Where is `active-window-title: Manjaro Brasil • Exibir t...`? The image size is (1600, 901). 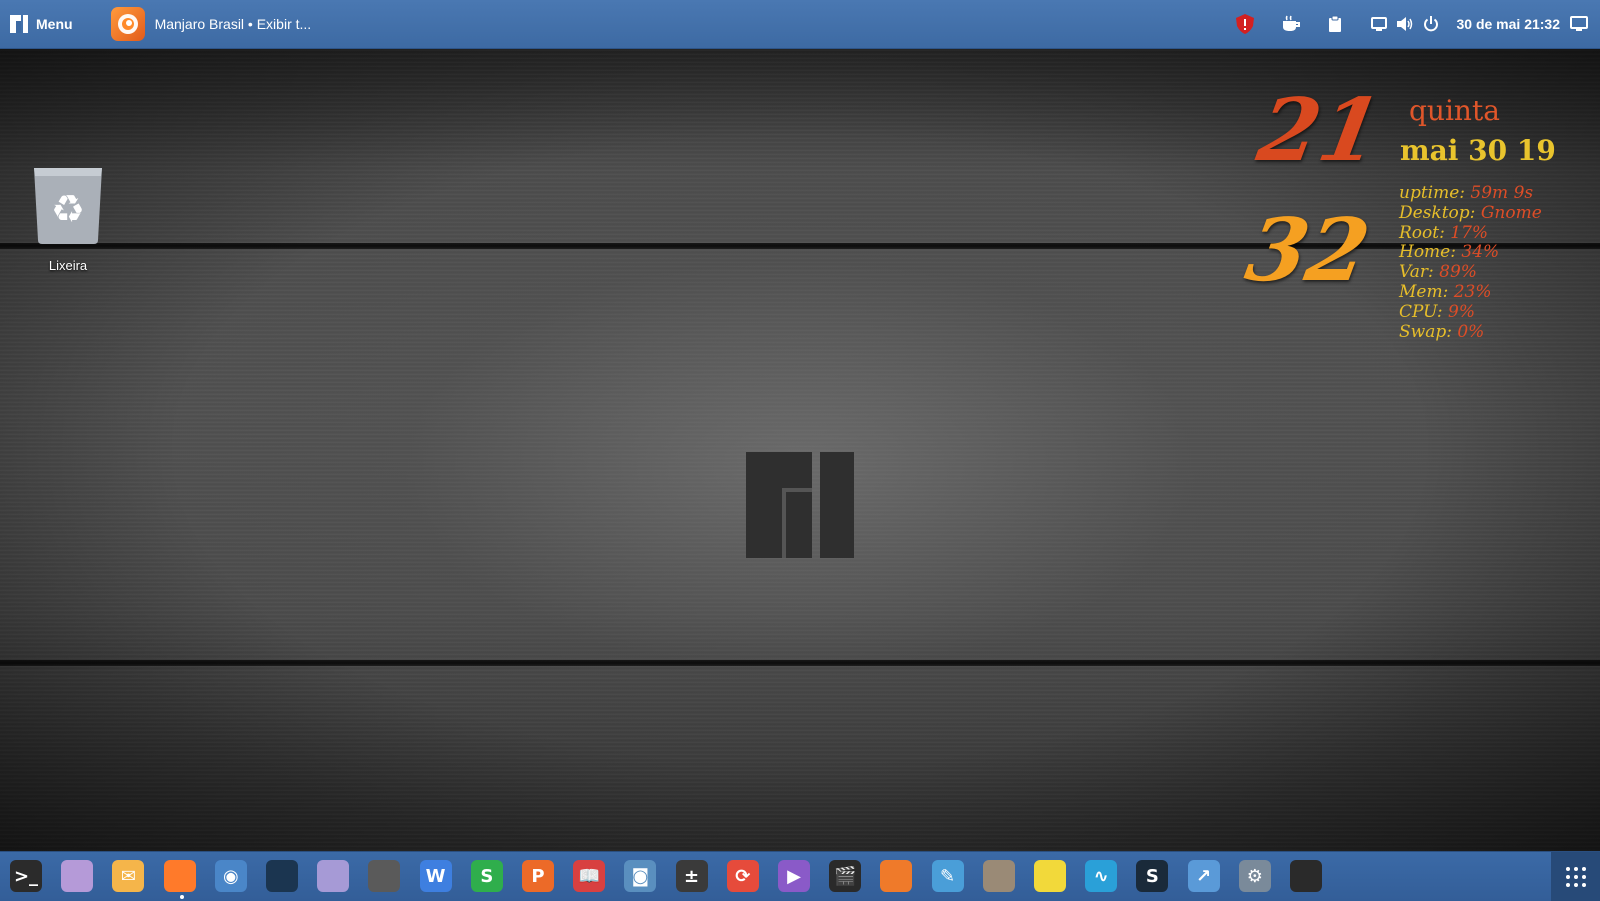
active-window-title: Manjaro Brasil • Exibir t... is located at coordinates (233, 24).